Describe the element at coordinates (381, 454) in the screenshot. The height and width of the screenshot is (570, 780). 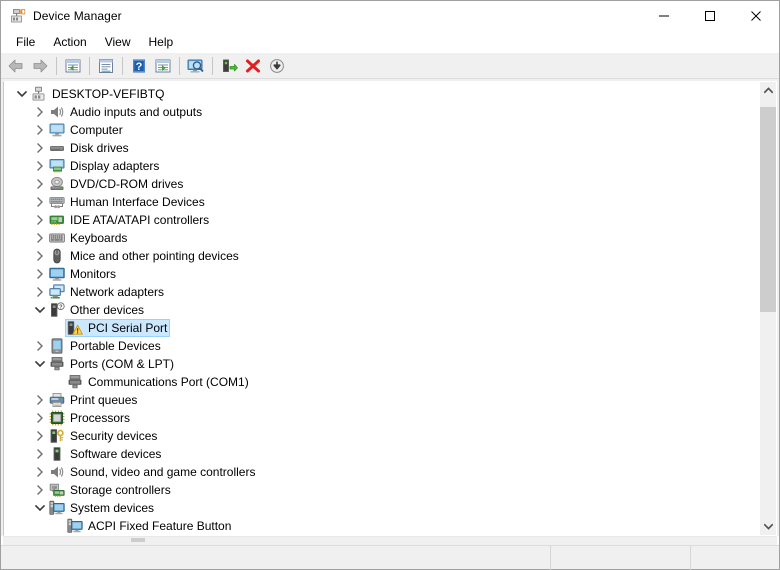
I see `tree-row: Software devices` at that location.